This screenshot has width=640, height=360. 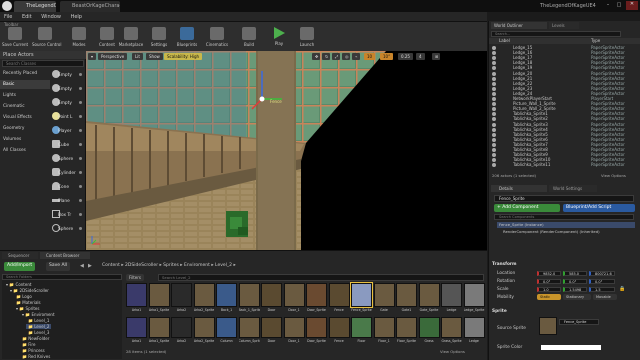 I want to click on build-button: Build, so click(x=249, y=39).